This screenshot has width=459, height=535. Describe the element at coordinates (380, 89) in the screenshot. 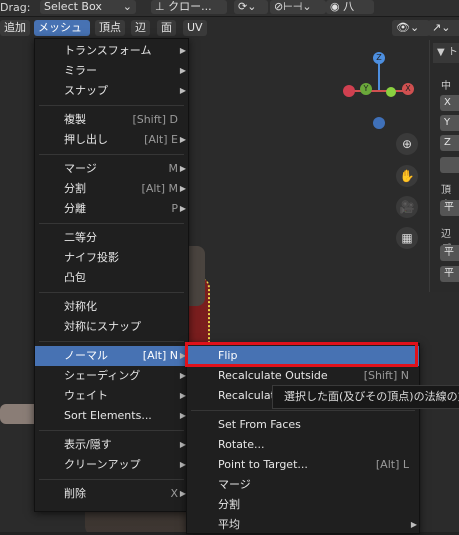

I see `navigation-gizmo: Z Y X` at that location.